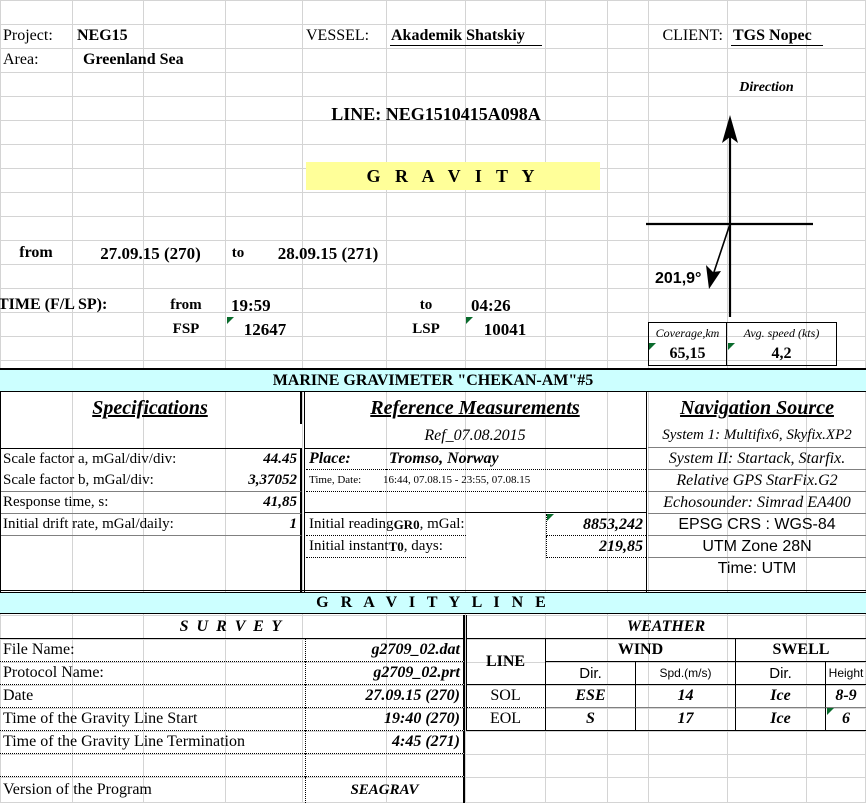 This screenshot has height=803, width=866. I want to click on swell-header: SWELL, so click(801, 650).